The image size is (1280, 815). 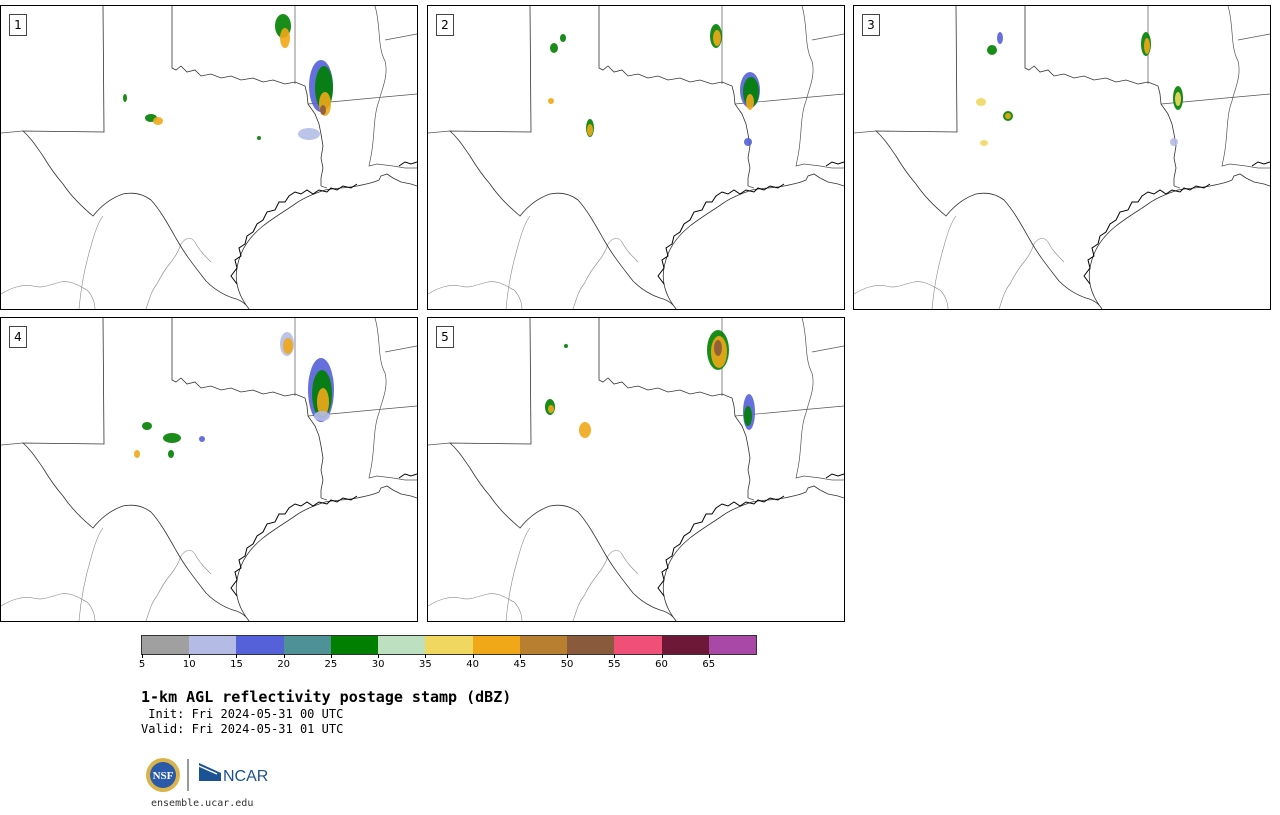 I want to click on colorbar-tick-label: 35, so click(x=425, y=664).